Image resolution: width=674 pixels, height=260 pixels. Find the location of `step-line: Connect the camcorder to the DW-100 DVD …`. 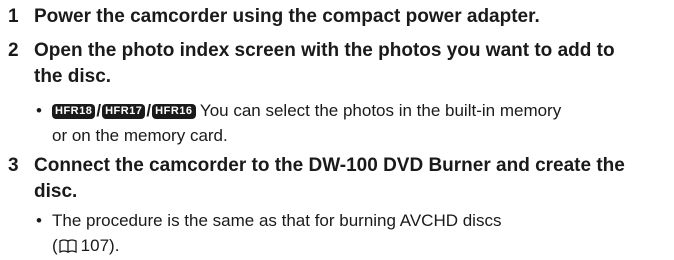

step-line: Connect the camcorder to the DW-100 DVD … is located at coordinates (329, 165).